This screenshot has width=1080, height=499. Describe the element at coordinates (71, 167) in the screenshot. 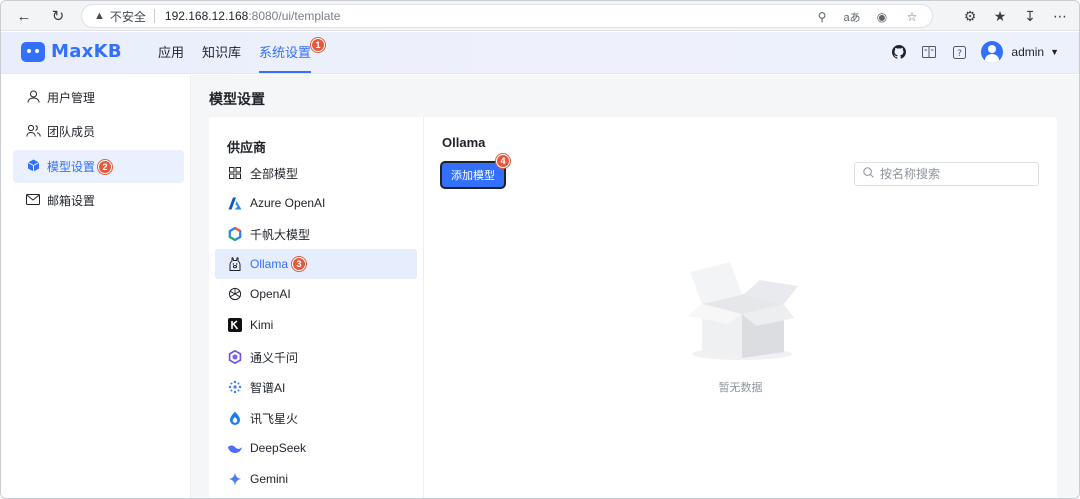

I see `sidebar-item-label: 模型设置` at that location.